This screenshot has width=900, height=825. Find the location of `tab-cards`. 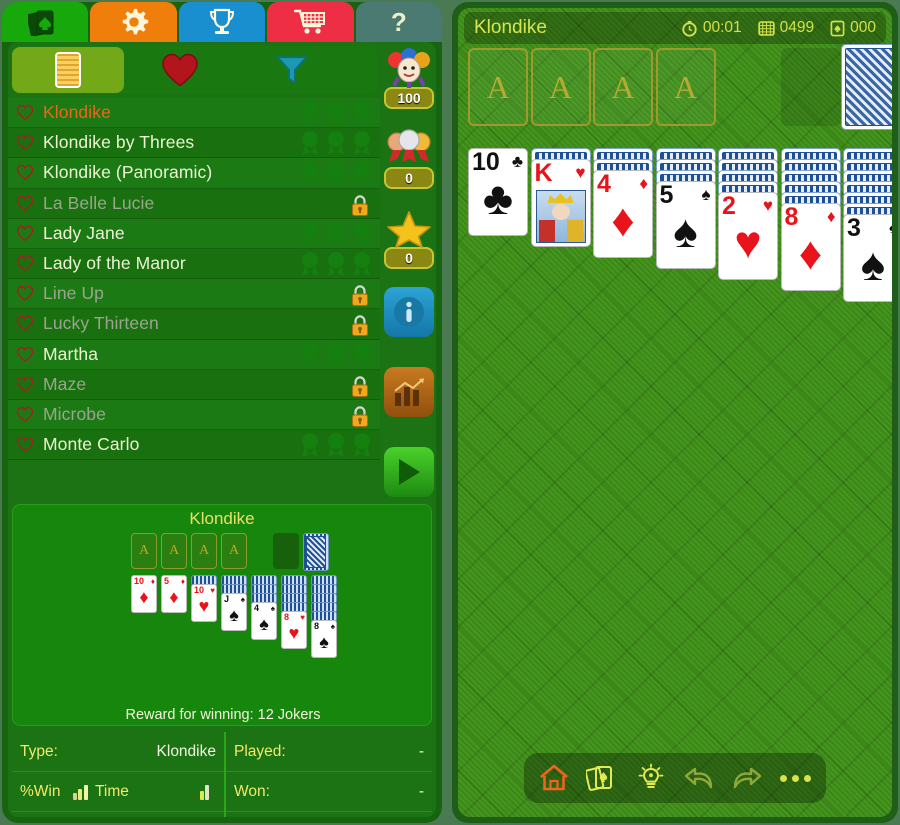

tab-cards is located at coordinates (45, 22).